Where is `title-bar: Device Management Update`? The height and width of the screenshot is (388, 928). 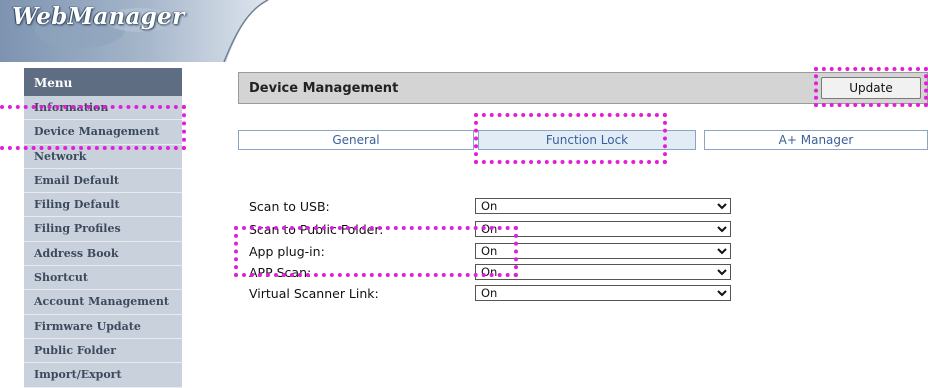
title-bar: Device Management Update is located at coordinates (583, 88).